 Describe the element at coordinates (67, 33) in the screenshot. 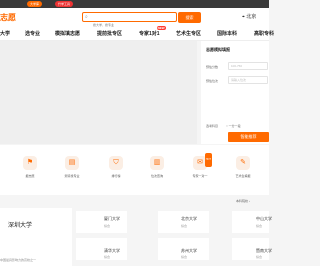

I see `nav-item-simulate: 模拟填志愿` at that location.